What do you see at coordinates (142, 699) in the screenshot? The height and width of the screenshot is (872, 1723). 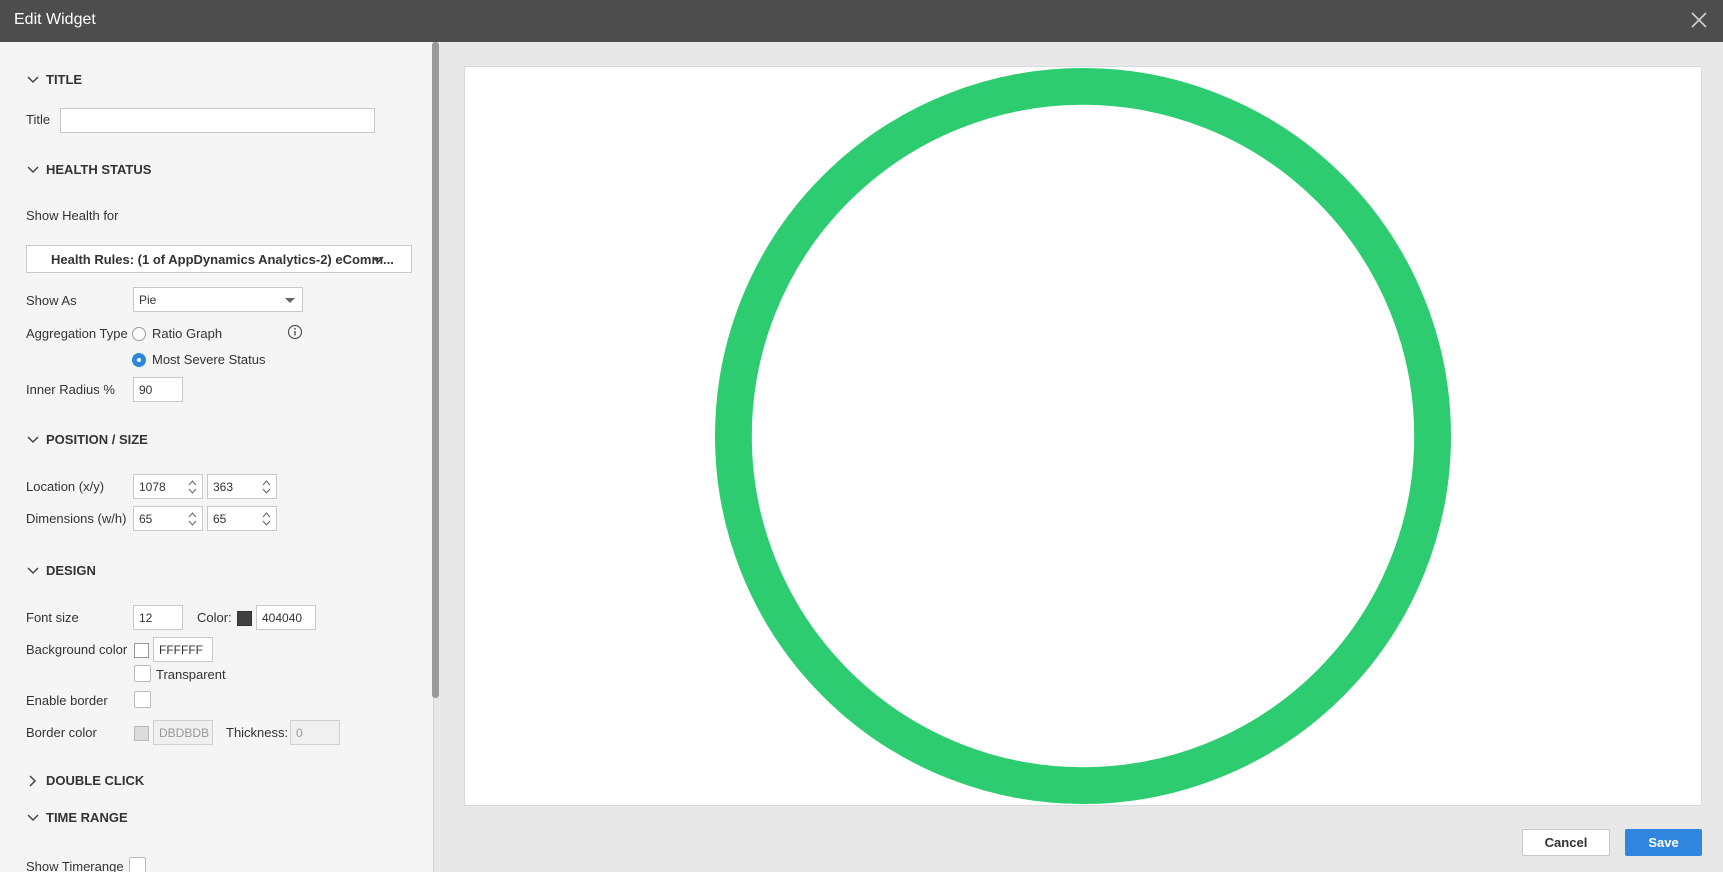 I see `enable-border-checkbox` at bounding box center [142, 699].